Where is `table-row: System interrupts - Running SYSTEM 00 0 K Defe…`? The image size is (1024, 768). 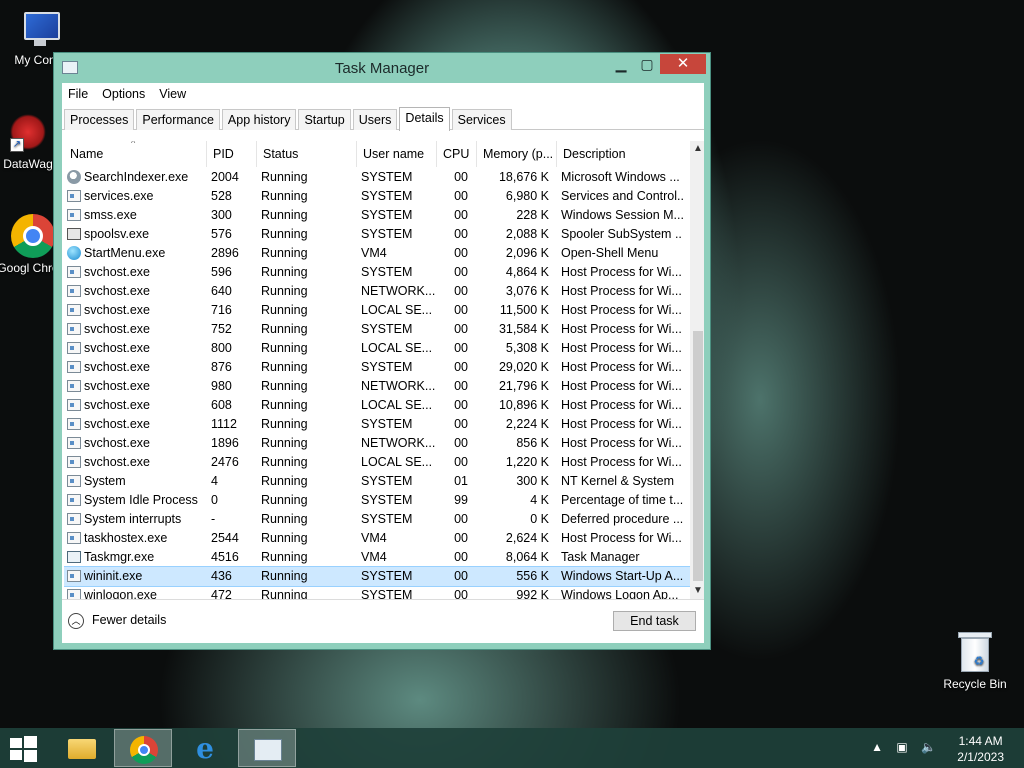
table-row: System interrupts - Running SYSTEM 00 0 K Defe… is located at coordinates (377, 519).